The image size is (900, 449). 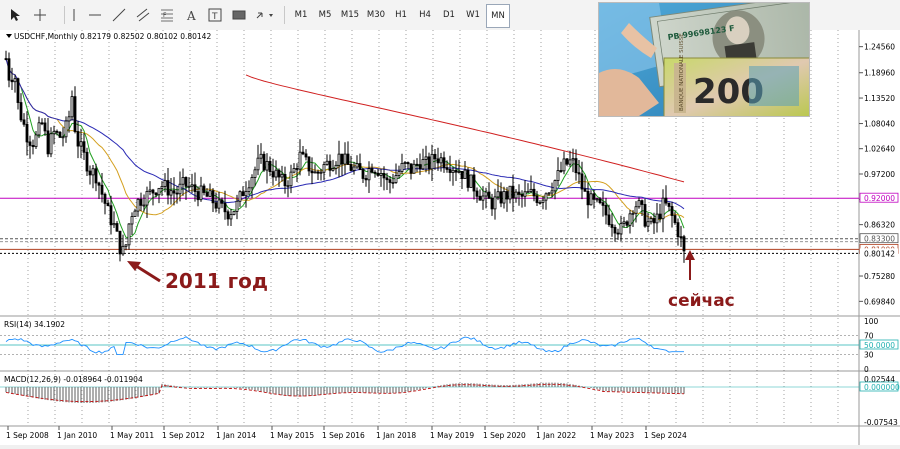 I want to click on time-label: 1 May 2019, so click(x=452, y=435).